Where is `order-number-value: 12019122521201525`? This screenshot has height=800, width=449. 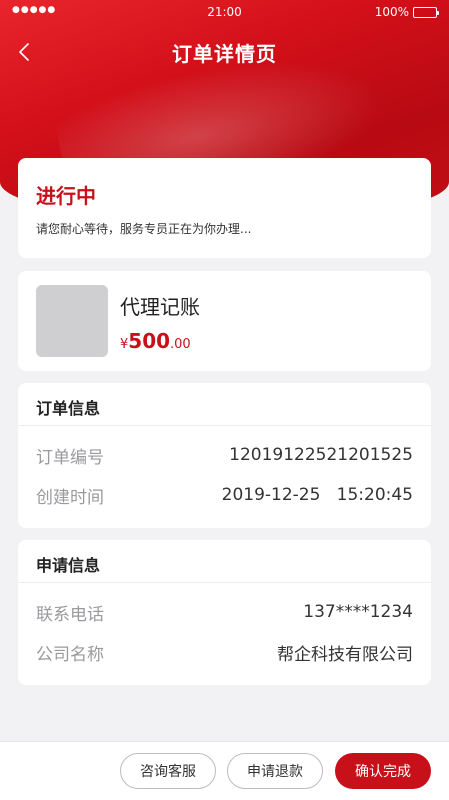 order-number-value: 12019122521201525 is located at coordinates (321, 455).